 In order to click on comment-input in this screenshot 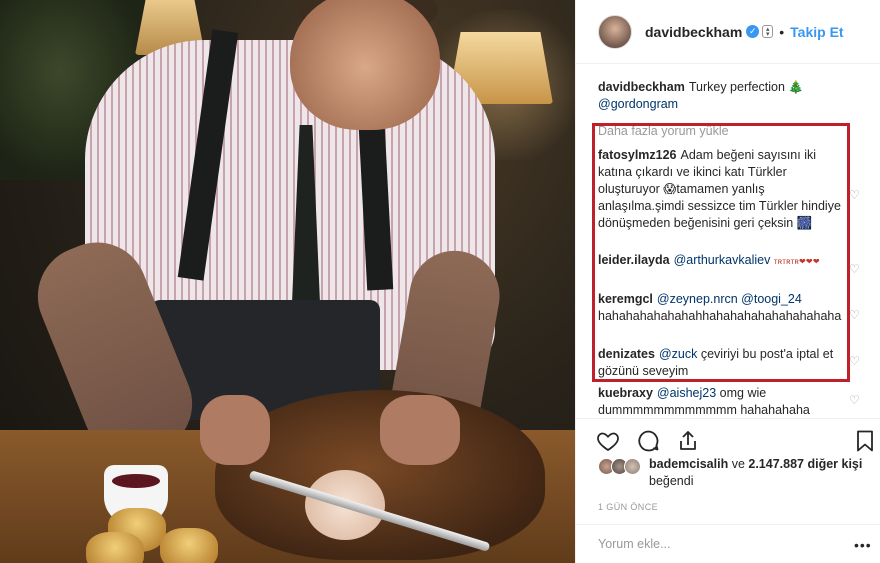, I will do `click(713, 544)`.